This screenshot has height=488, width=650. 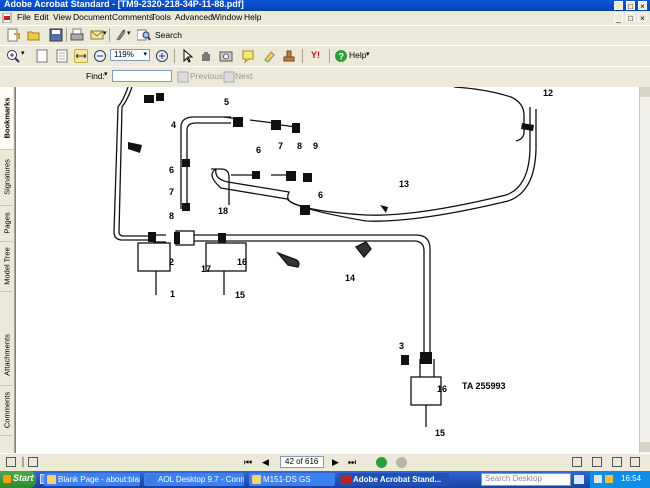 What do you see at coordinates (302, 462) in the screenshot?
I see `page-number-field: 42 of 616` at bounding box center [302, 462].